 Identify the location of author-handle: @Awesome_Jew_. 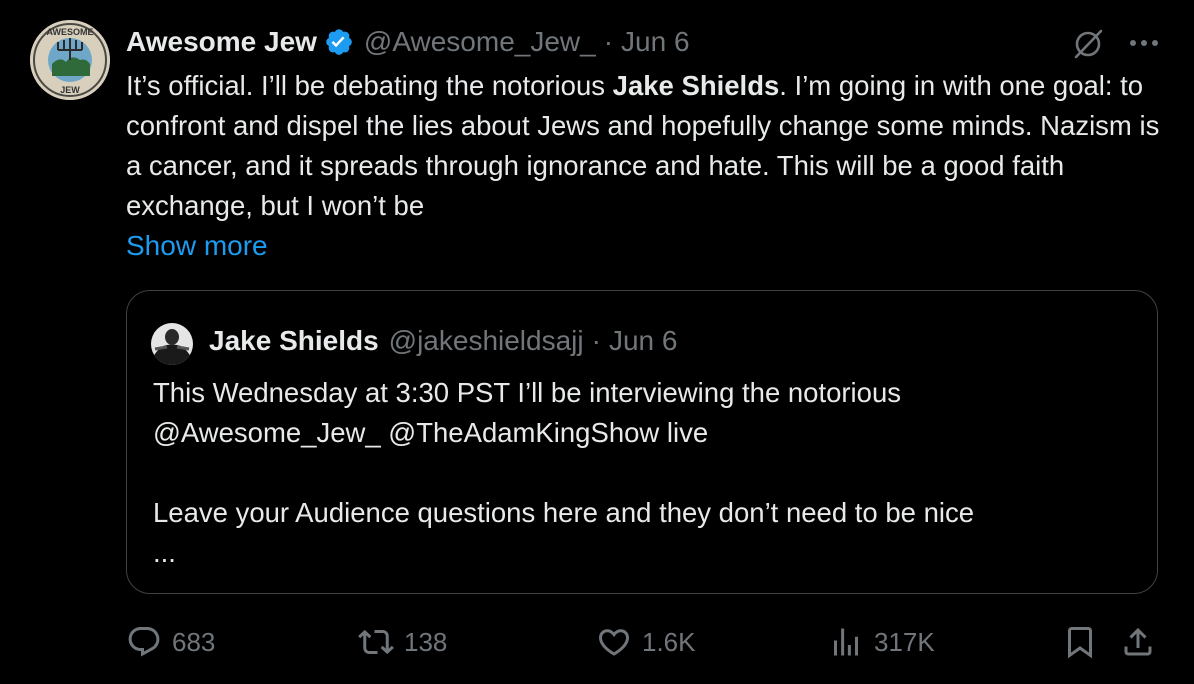
(480, 42).